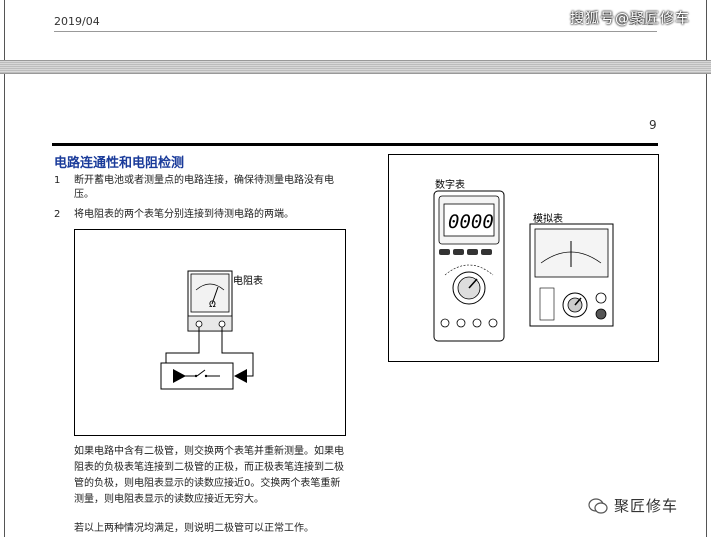 The width and height of the screenshot is (711, 537). I want to click on step-number: 2, so click(57, 214).